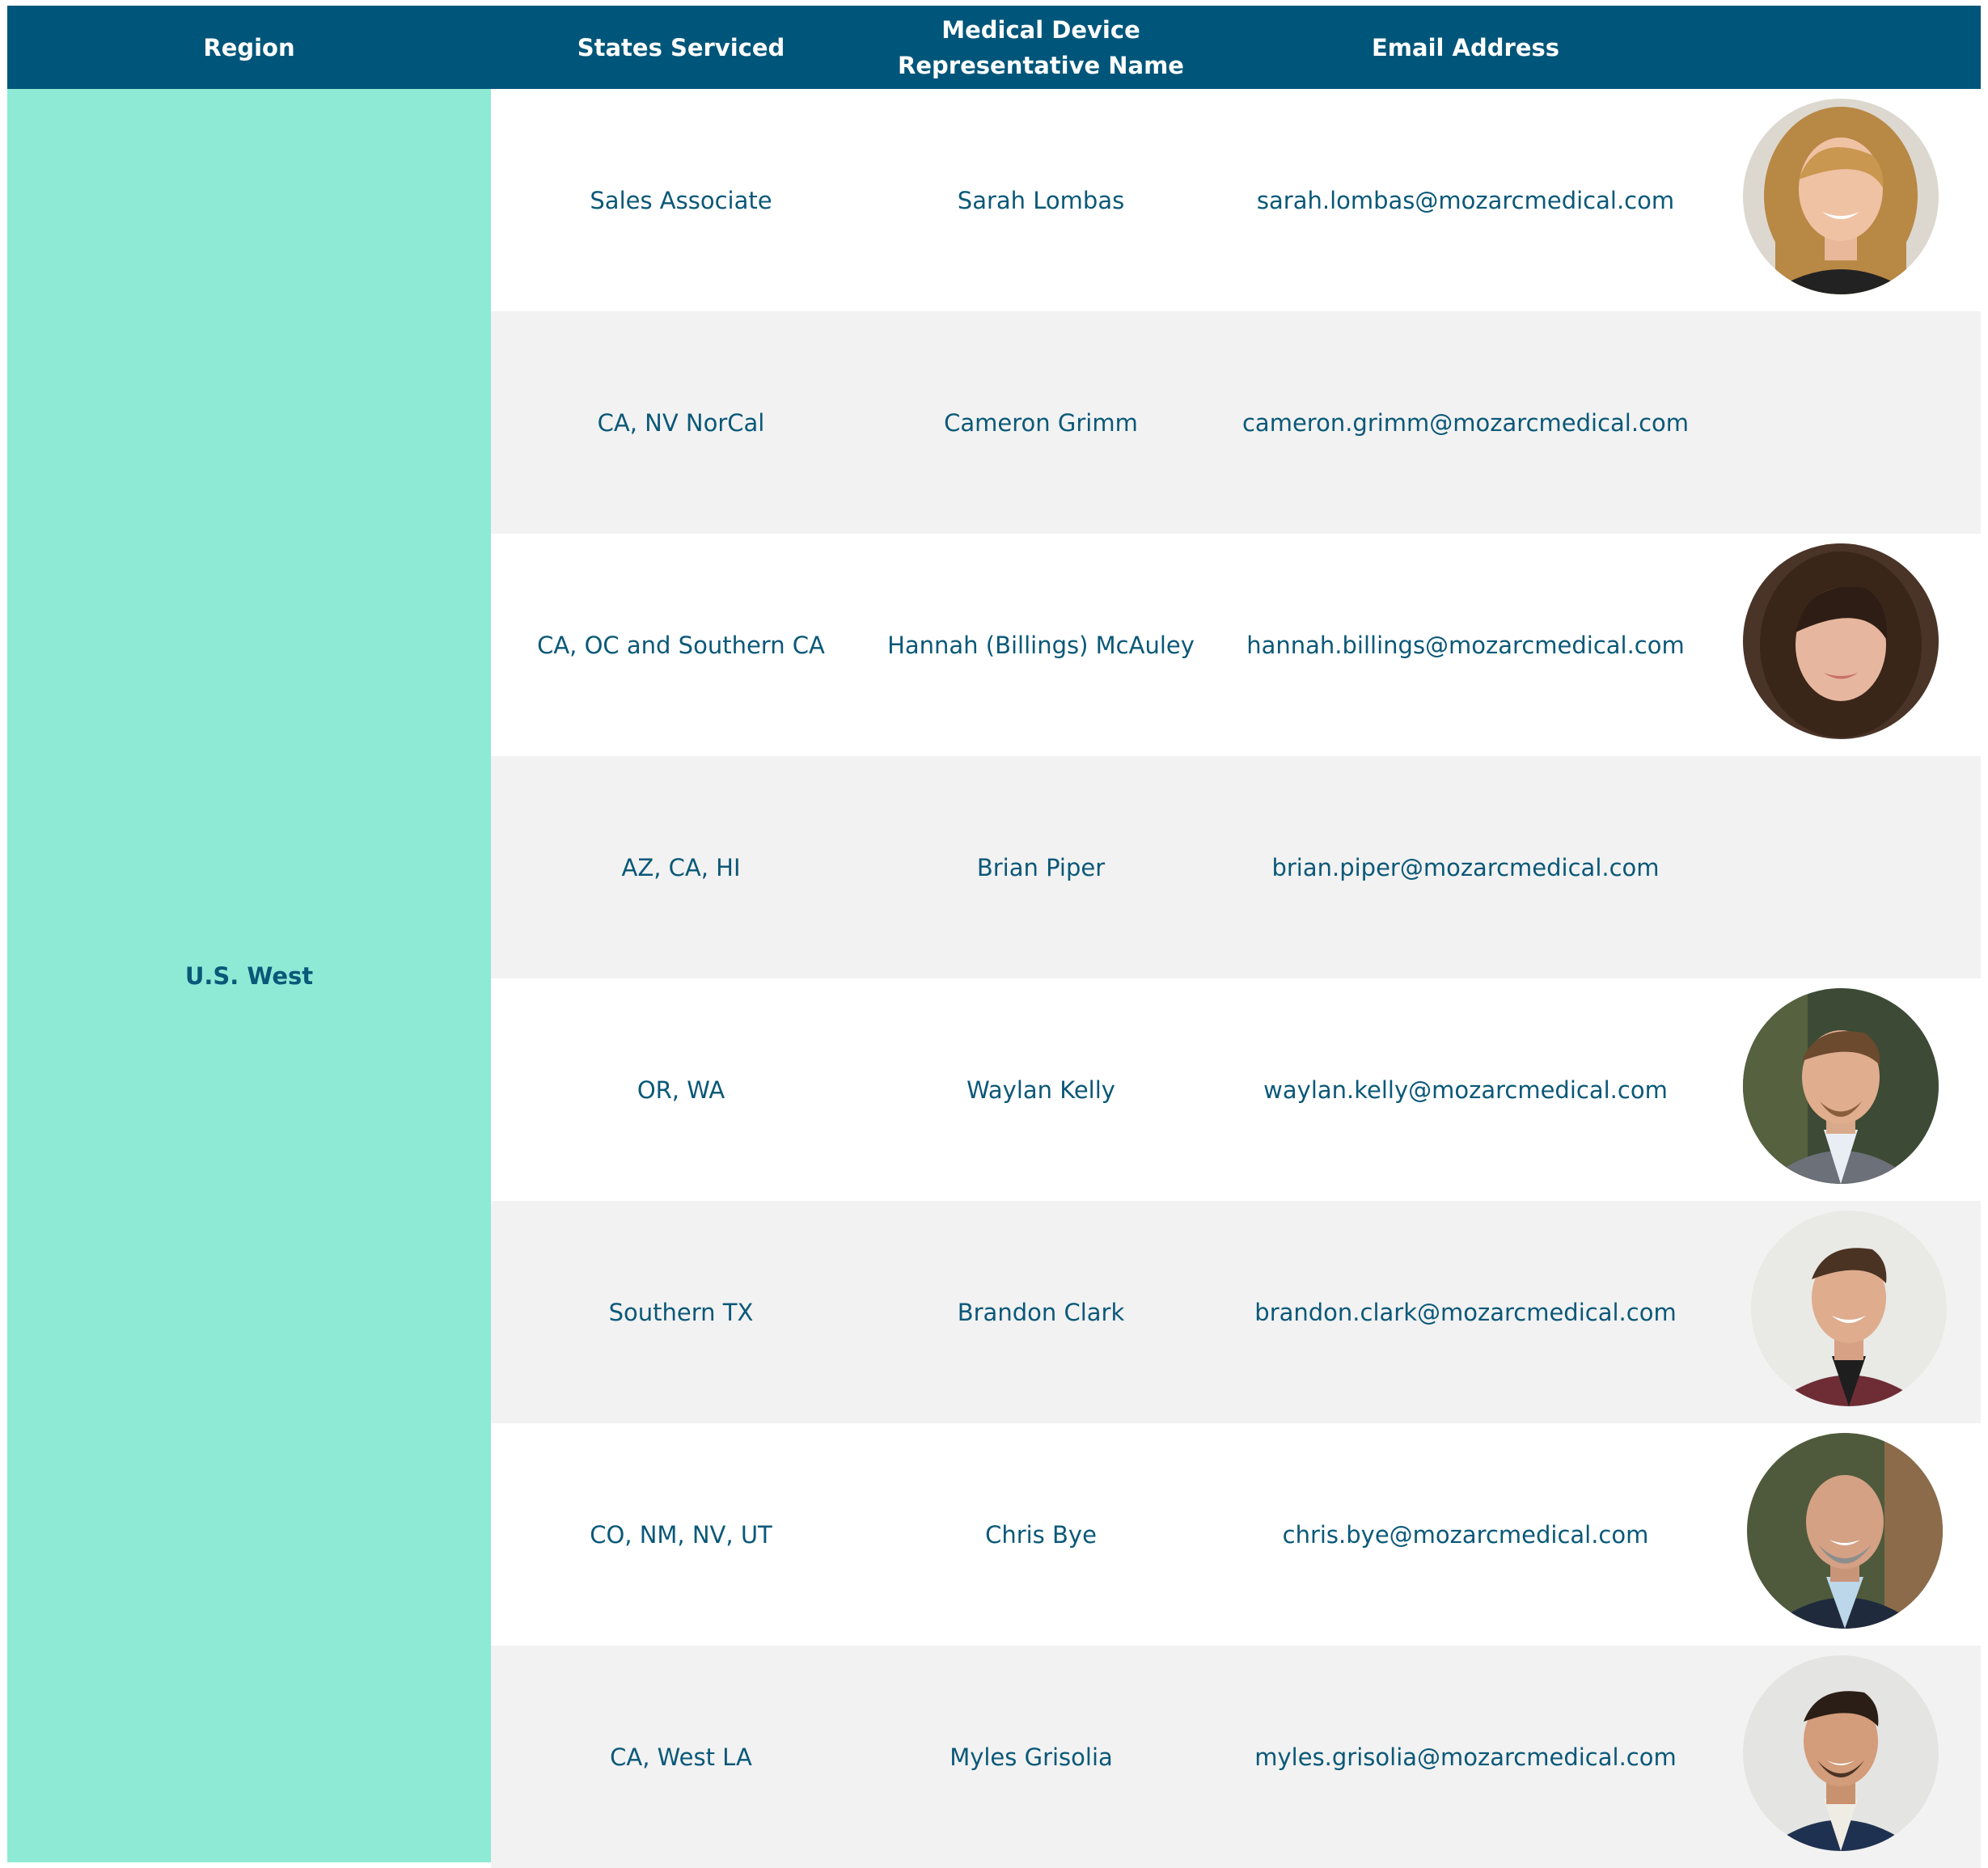 This screenshot has height=1868, width=1988. Describe the element at coordinates (681, 1090) in the screenshot. I see `states-cell: OR, WA` at that location.